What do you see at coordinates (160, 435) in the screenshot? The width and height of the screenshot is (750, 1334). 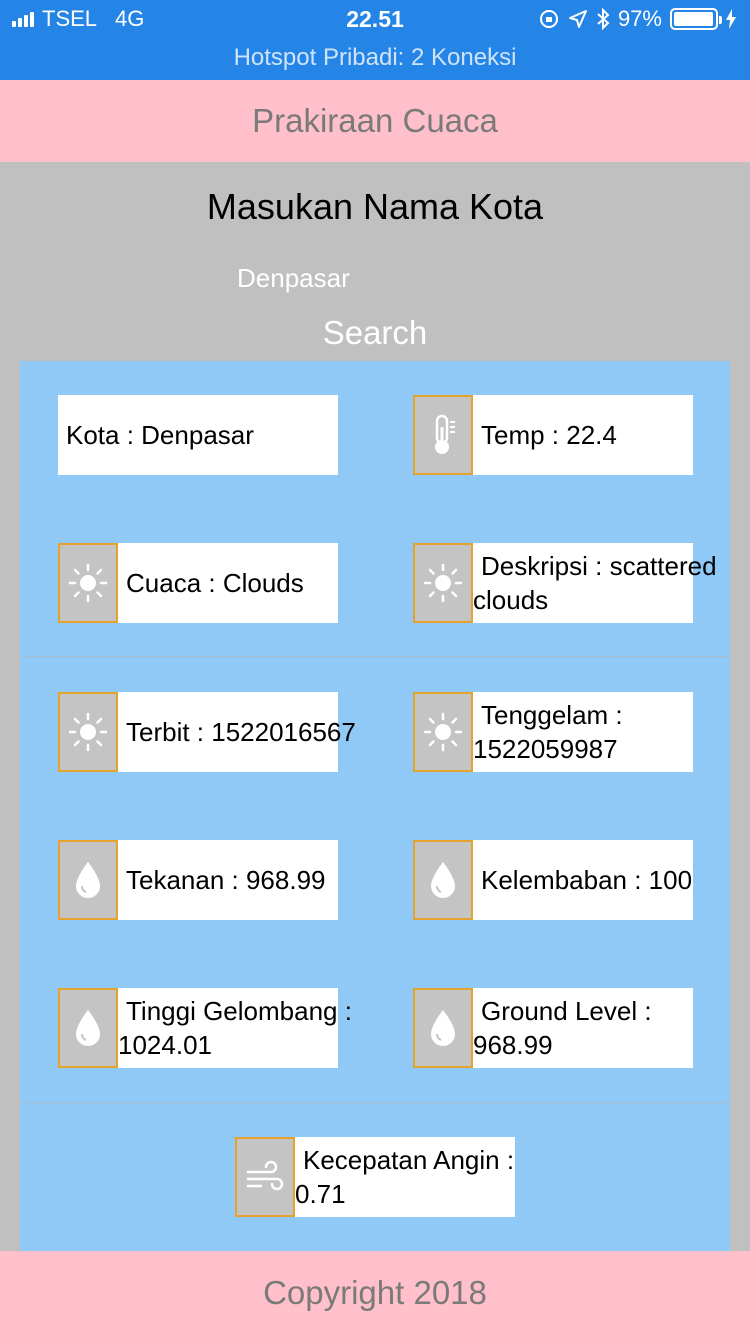 I see `city-label: Kota : Denpasar` at bounding box center [160, 435].